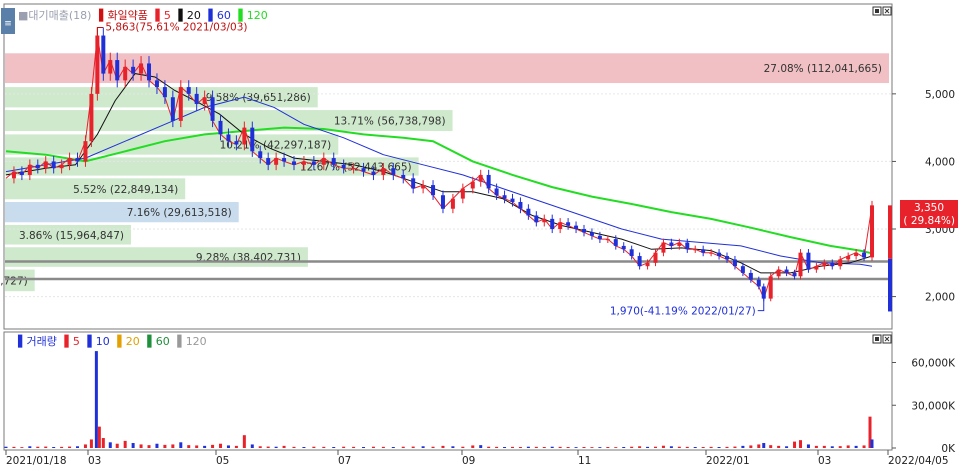 The height and width of the screenshot is (467, 958). I want to click on x-tick-label: 09, so click(468, 461).